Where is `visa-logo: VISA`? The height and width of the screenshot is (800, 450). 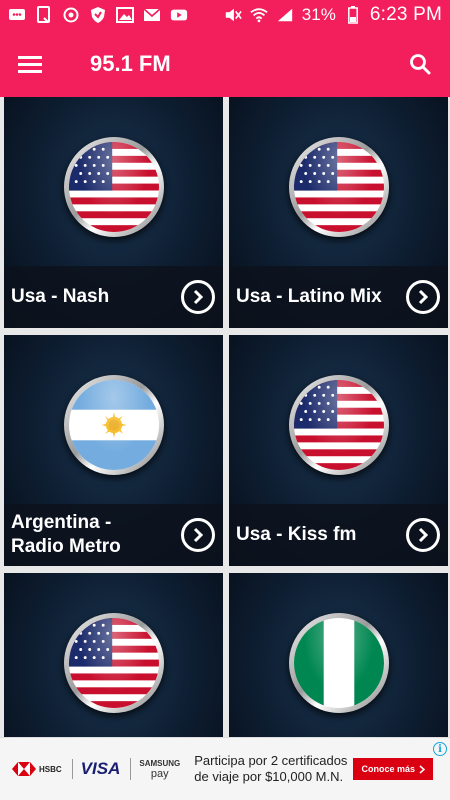 visa-logo: VISA is located at coordinates (95, 769).